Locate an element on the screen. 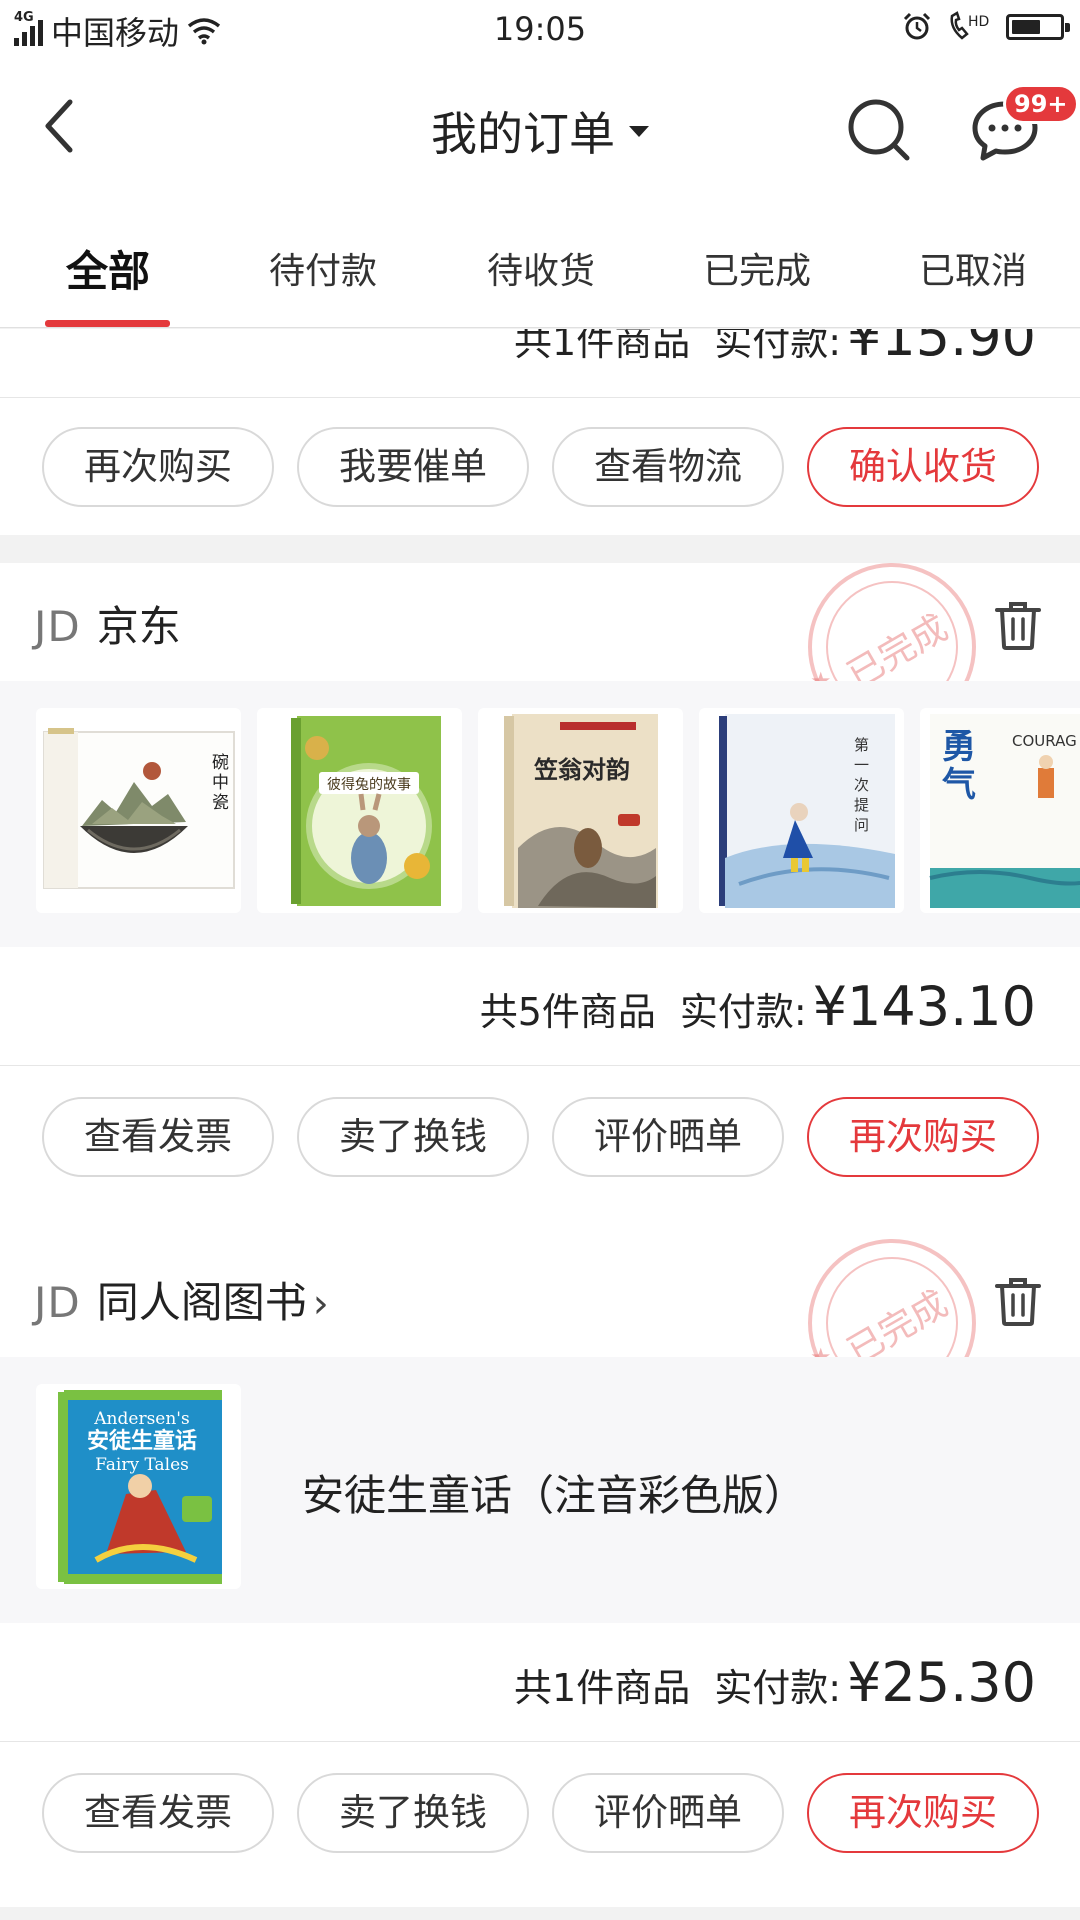  product-thumbnail: 碗 中 瓷 is located at coordinates (138, 810).